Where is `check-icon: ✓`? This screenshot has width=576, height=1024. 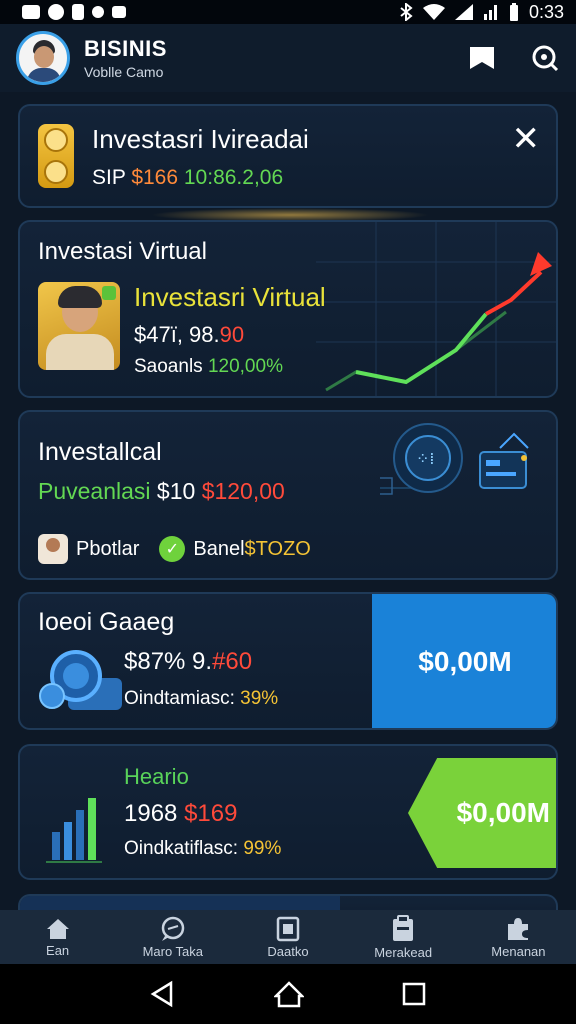
check-icon: ✓ is located at coordinates (172, 549).